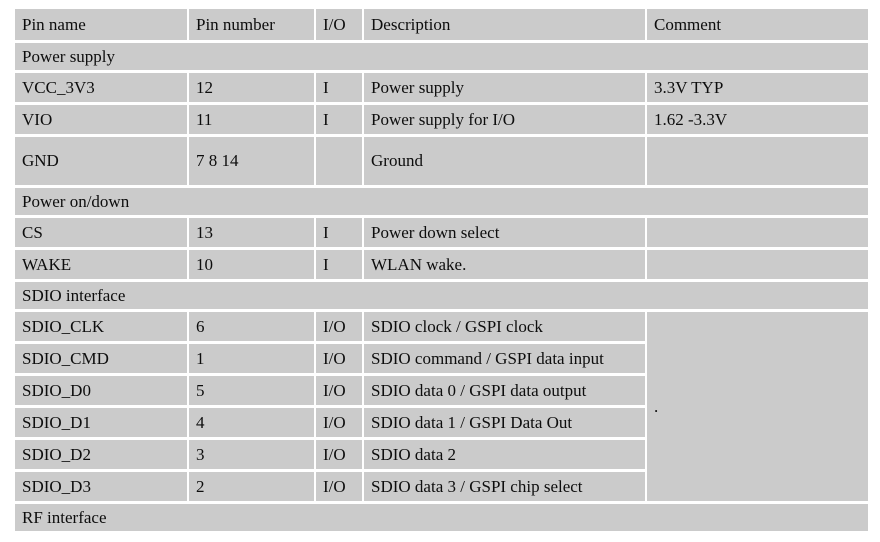 Image resolution: width=880 pixels, height=542 pixels. Describe the element at coordinates (251, 422) in the screenshot. I see `cell-pin-number: 4` at that location.